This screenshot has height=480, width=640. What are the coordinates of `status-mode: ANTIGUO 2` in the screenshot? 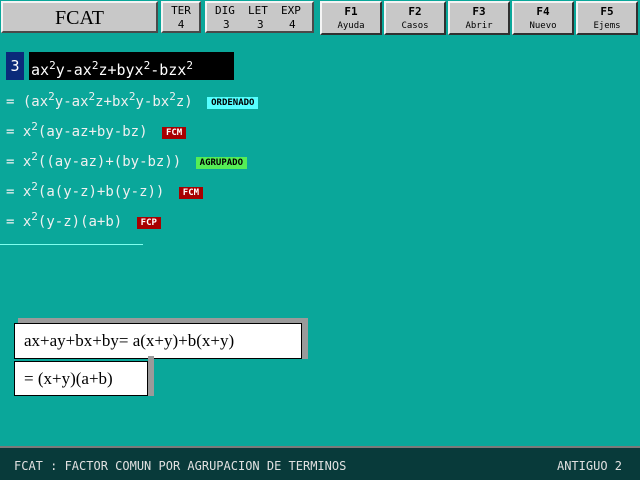 It's located at (589, 466).